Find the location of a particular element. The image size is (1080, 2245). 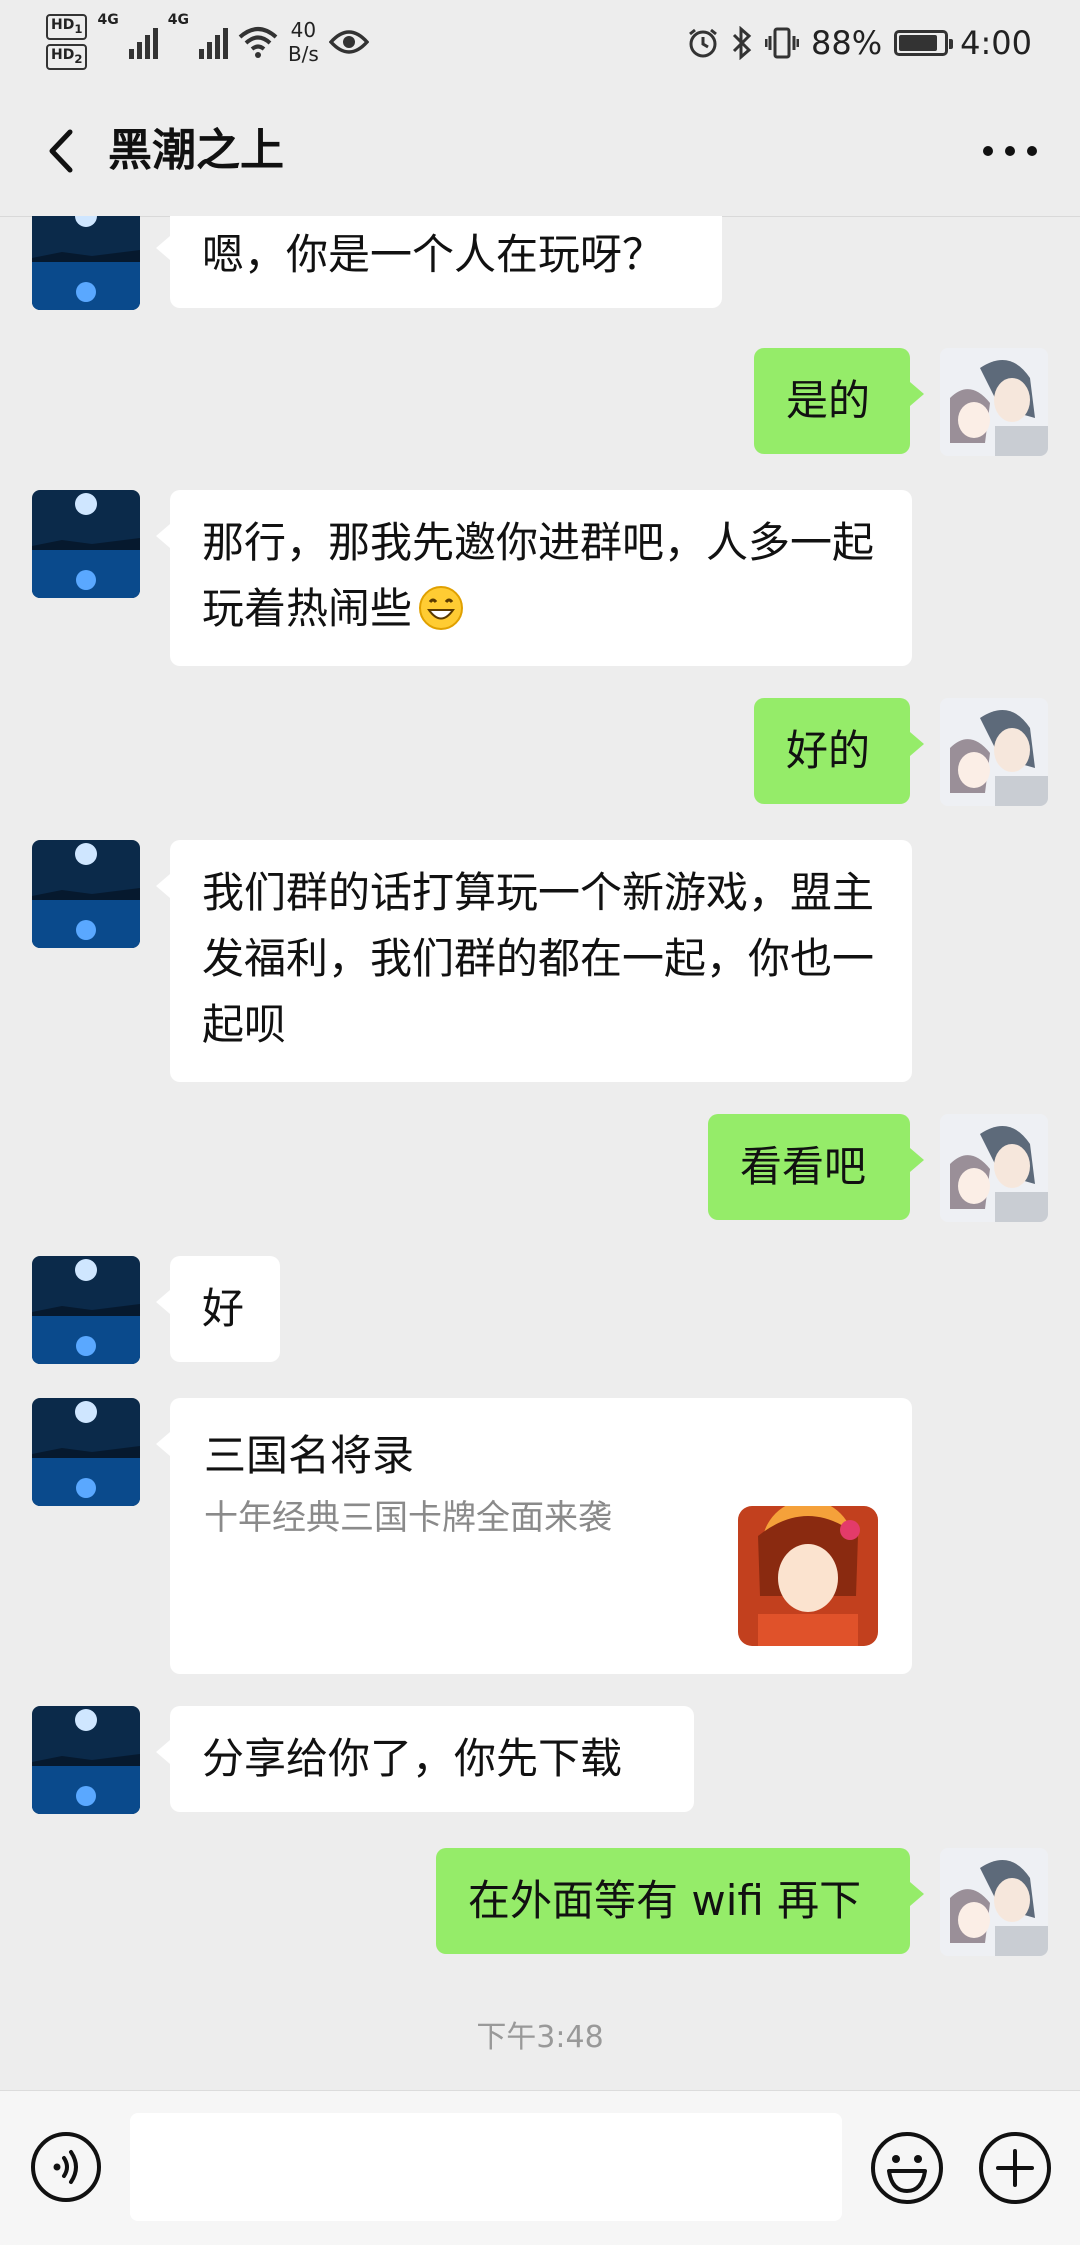

bluetooth-icon is located at coordinates (742, 43).